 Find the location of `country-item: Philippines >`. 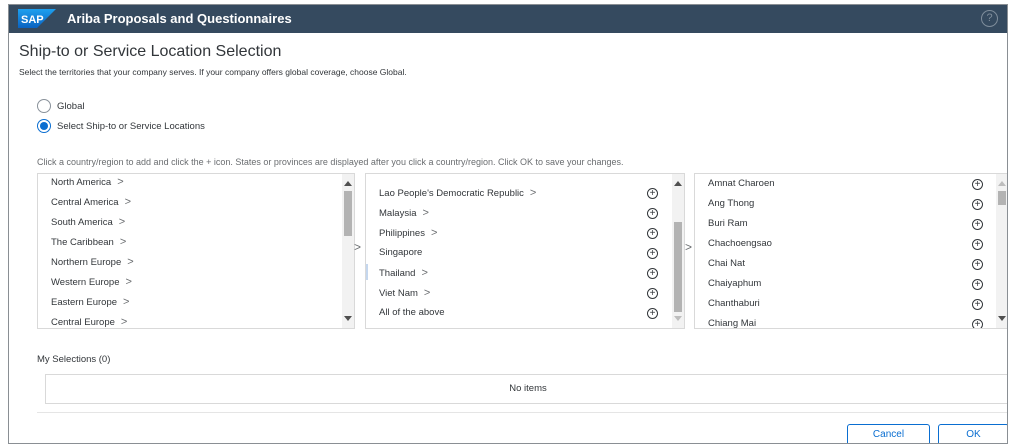

country-item: Philippines > is located at coordinates (408, 233).